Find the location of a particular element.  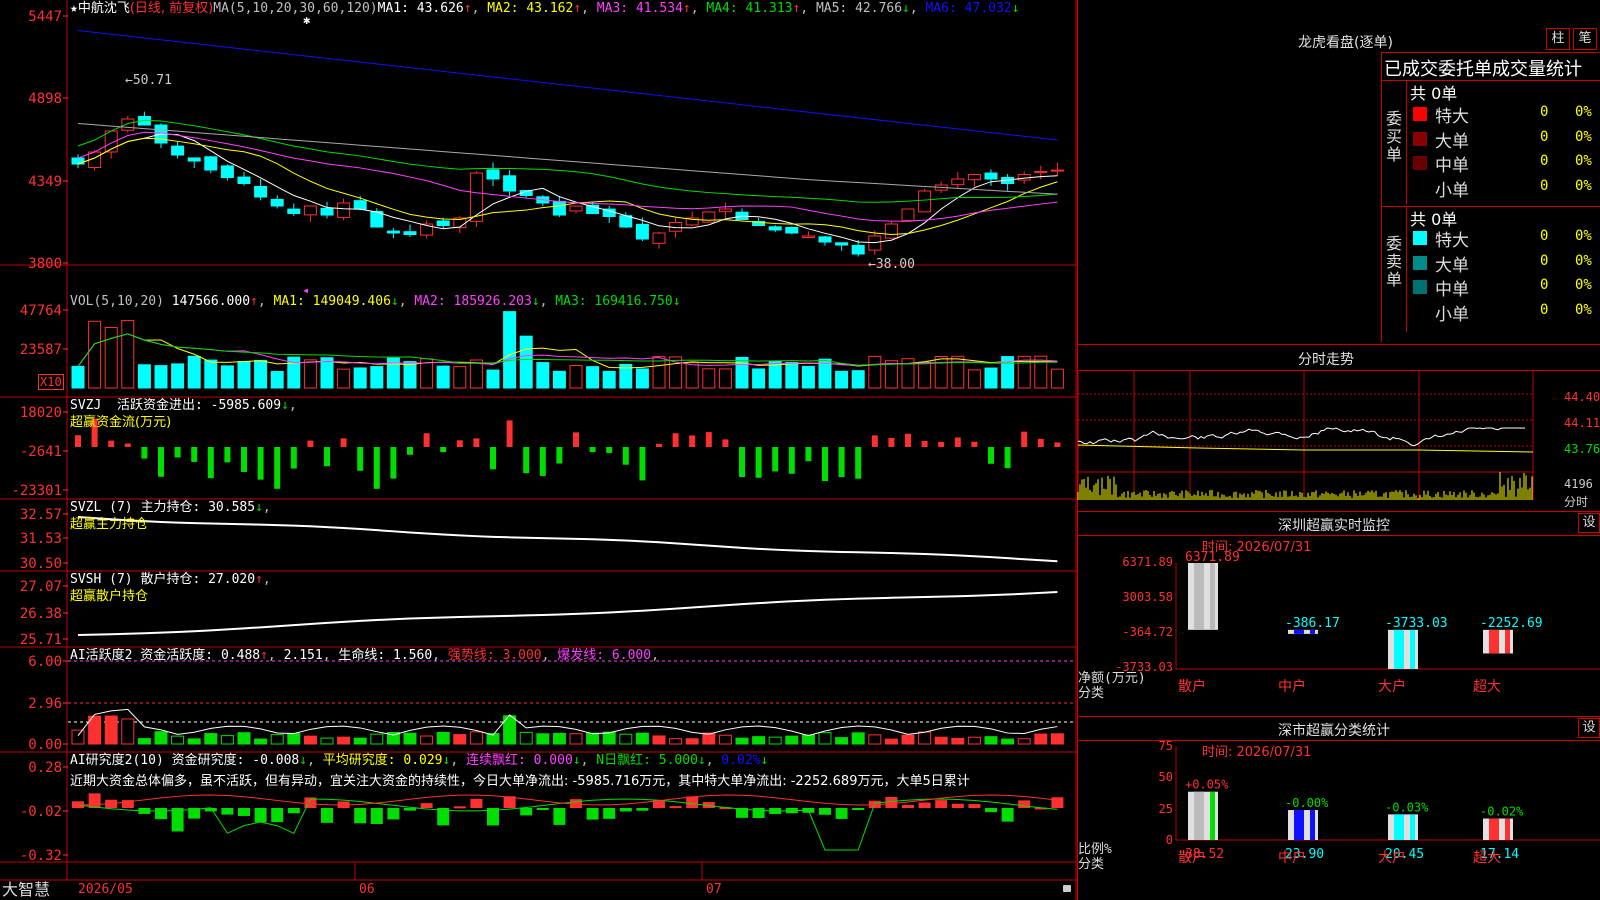

lock-icon is located at coordinates (1067, 888).